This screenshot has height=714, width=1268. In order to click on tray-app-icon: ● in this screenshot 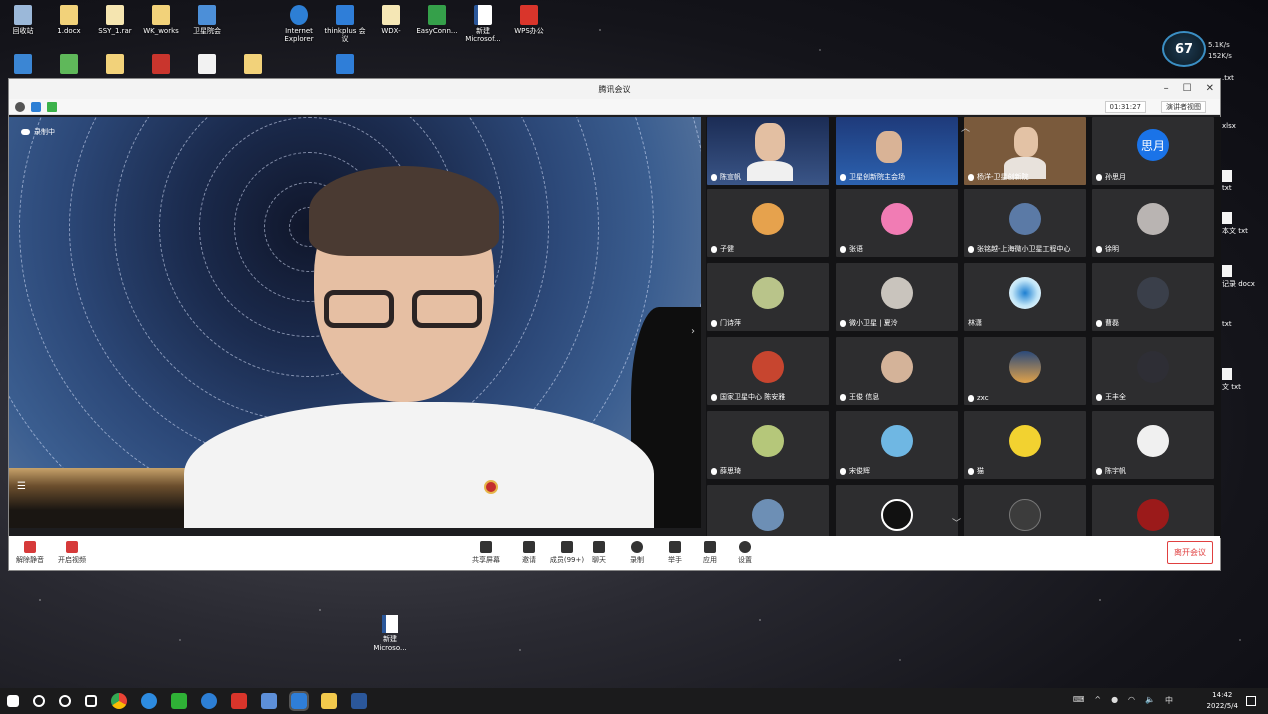, I will do `click(1114, 700)`.